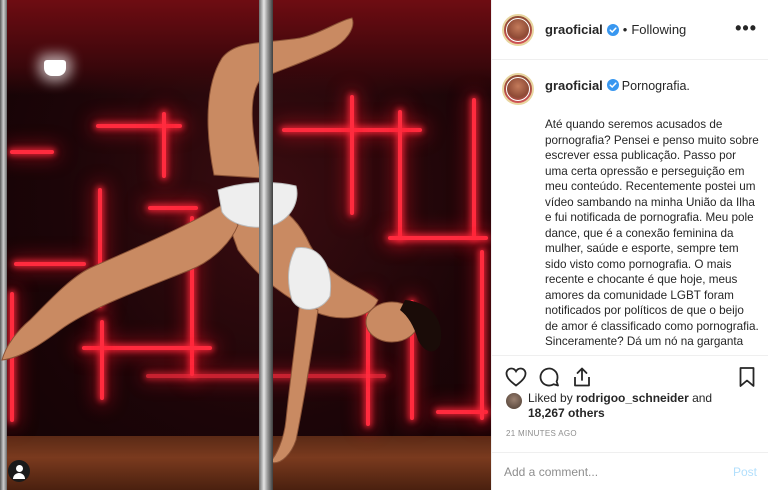 The width and height of the screenshot is (768, 490). Describe the element at coordinates (518, 89) in the screenshot. I see `caption-avatar` at that location.